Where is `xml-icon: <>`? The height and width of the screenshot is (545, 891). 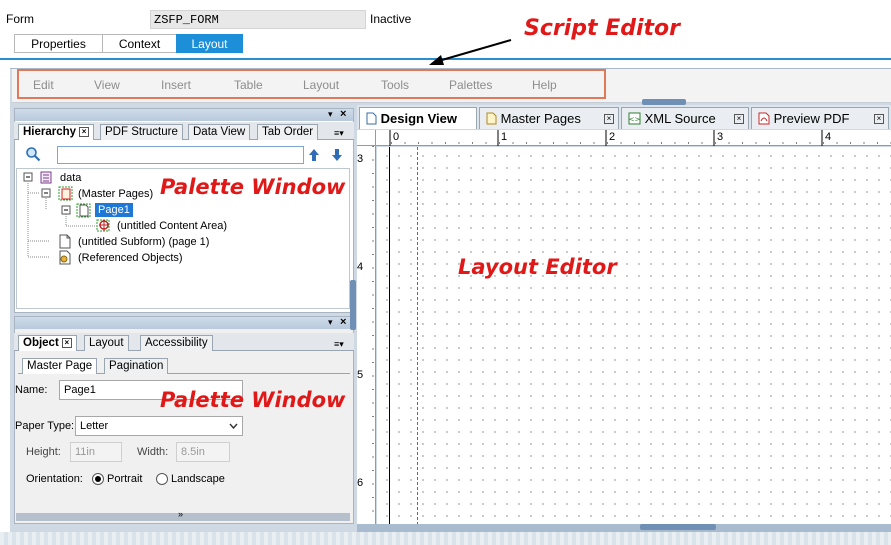 xml-icon: <> is located at coordinates (634, 118).